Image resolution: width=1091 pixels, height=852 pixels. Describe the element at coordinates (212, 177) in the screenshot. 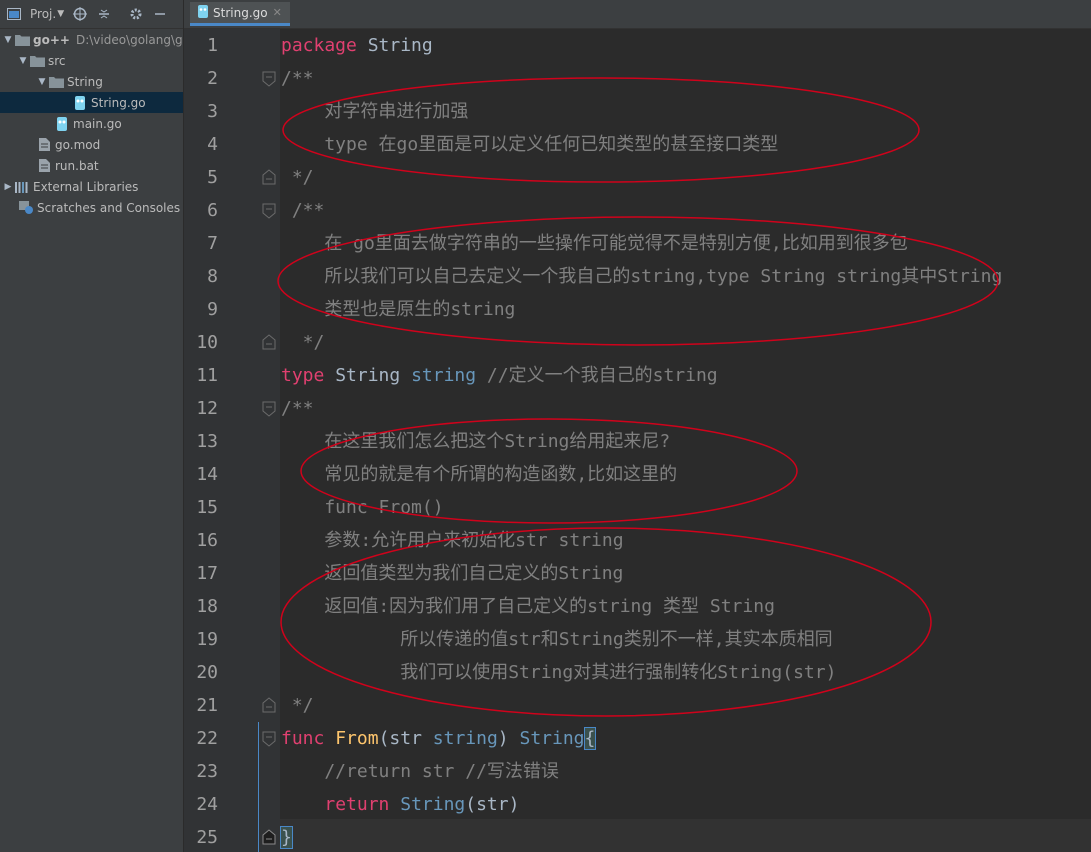

I see `line-number: 5` at that location.